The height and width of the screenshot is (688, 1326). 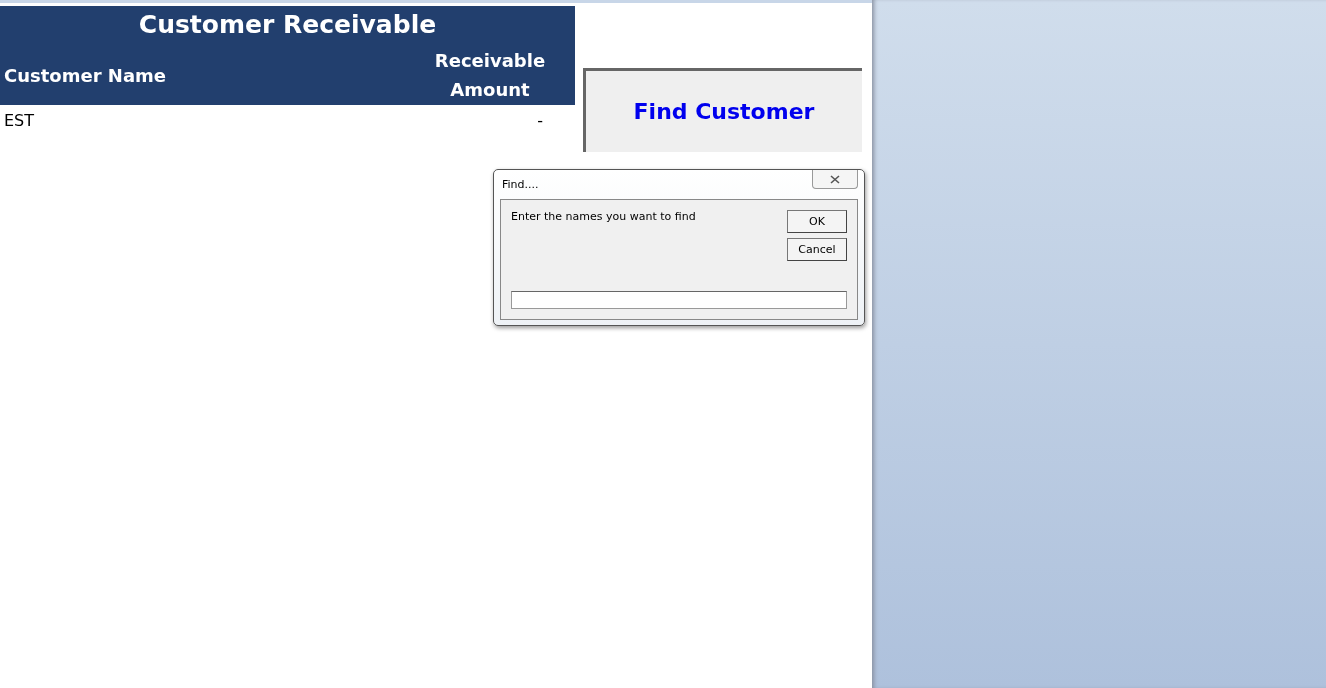 I want to click on column-header: Receivable Amount, so click(x=490, y=75).